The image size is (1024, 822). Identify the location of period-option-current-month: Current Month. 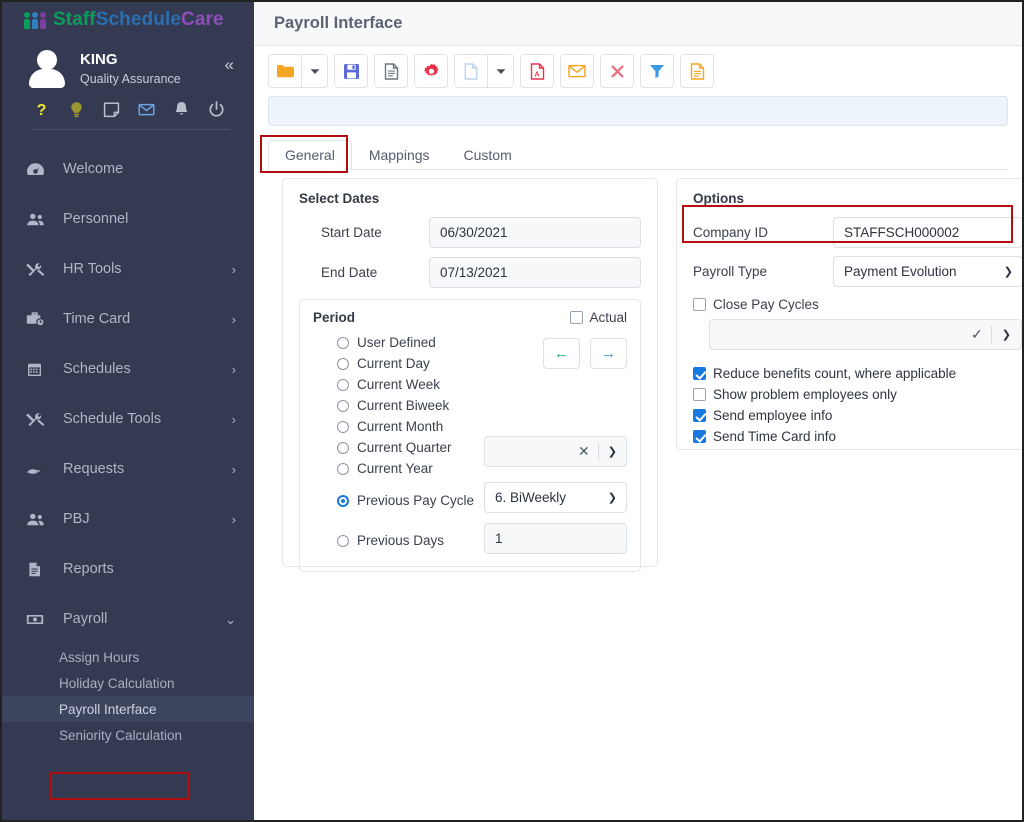
(470, 426).